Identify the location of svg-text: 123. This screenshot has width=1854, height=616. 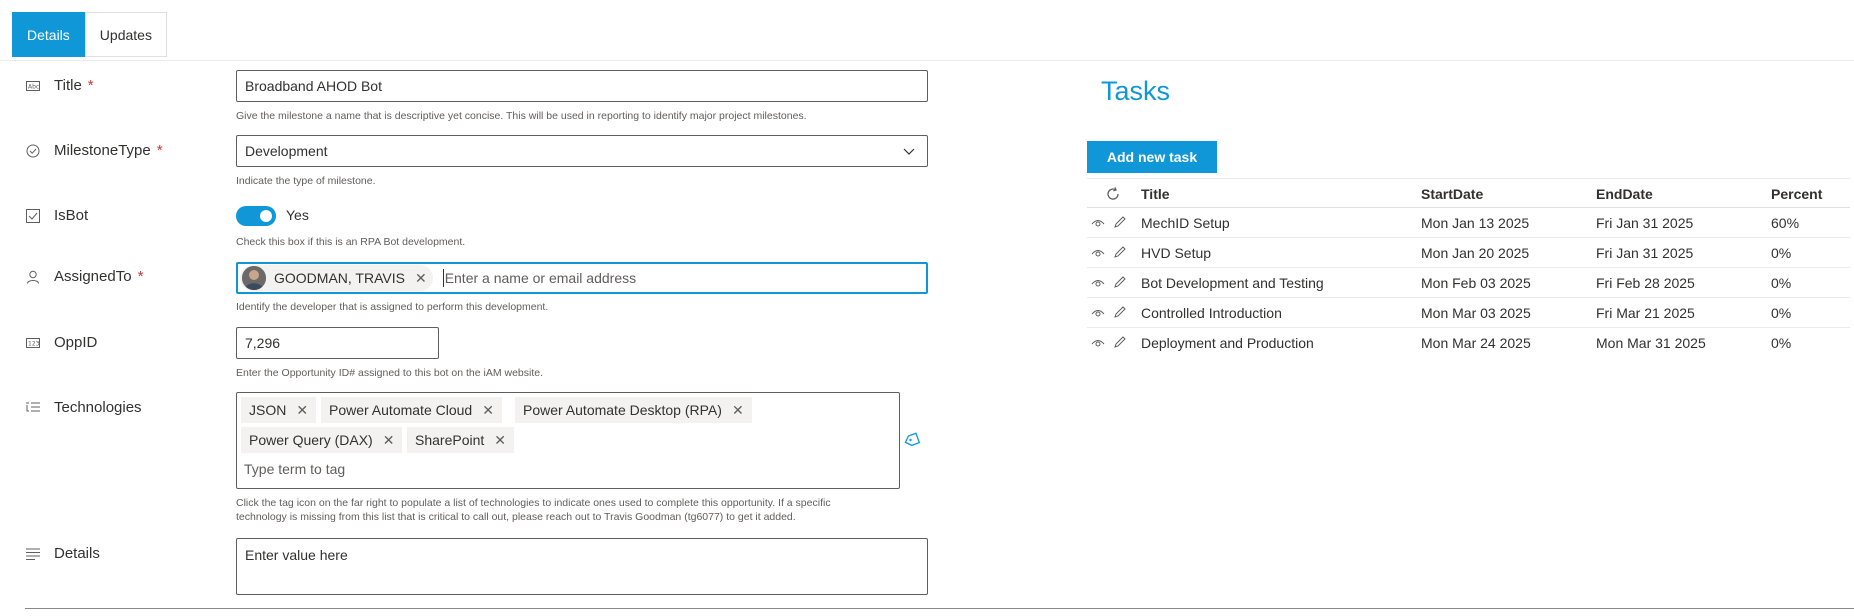
(34, 343).